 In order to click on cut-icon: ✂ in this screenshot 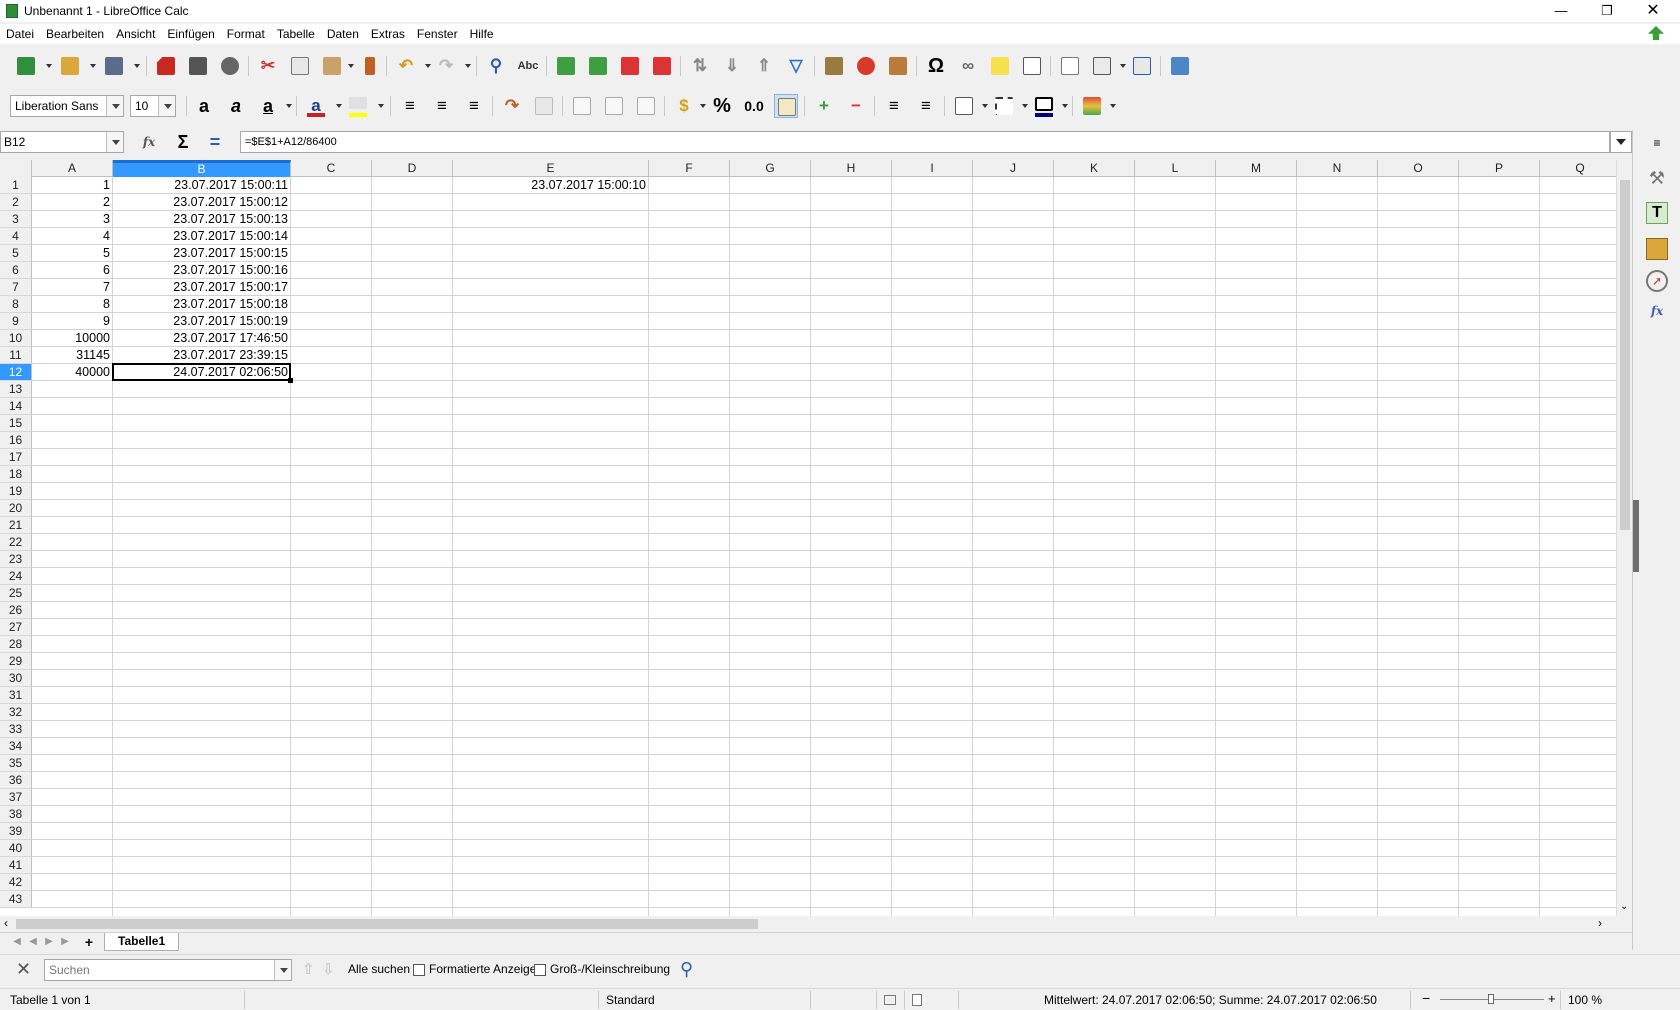, I will do `click(268, 66)`.